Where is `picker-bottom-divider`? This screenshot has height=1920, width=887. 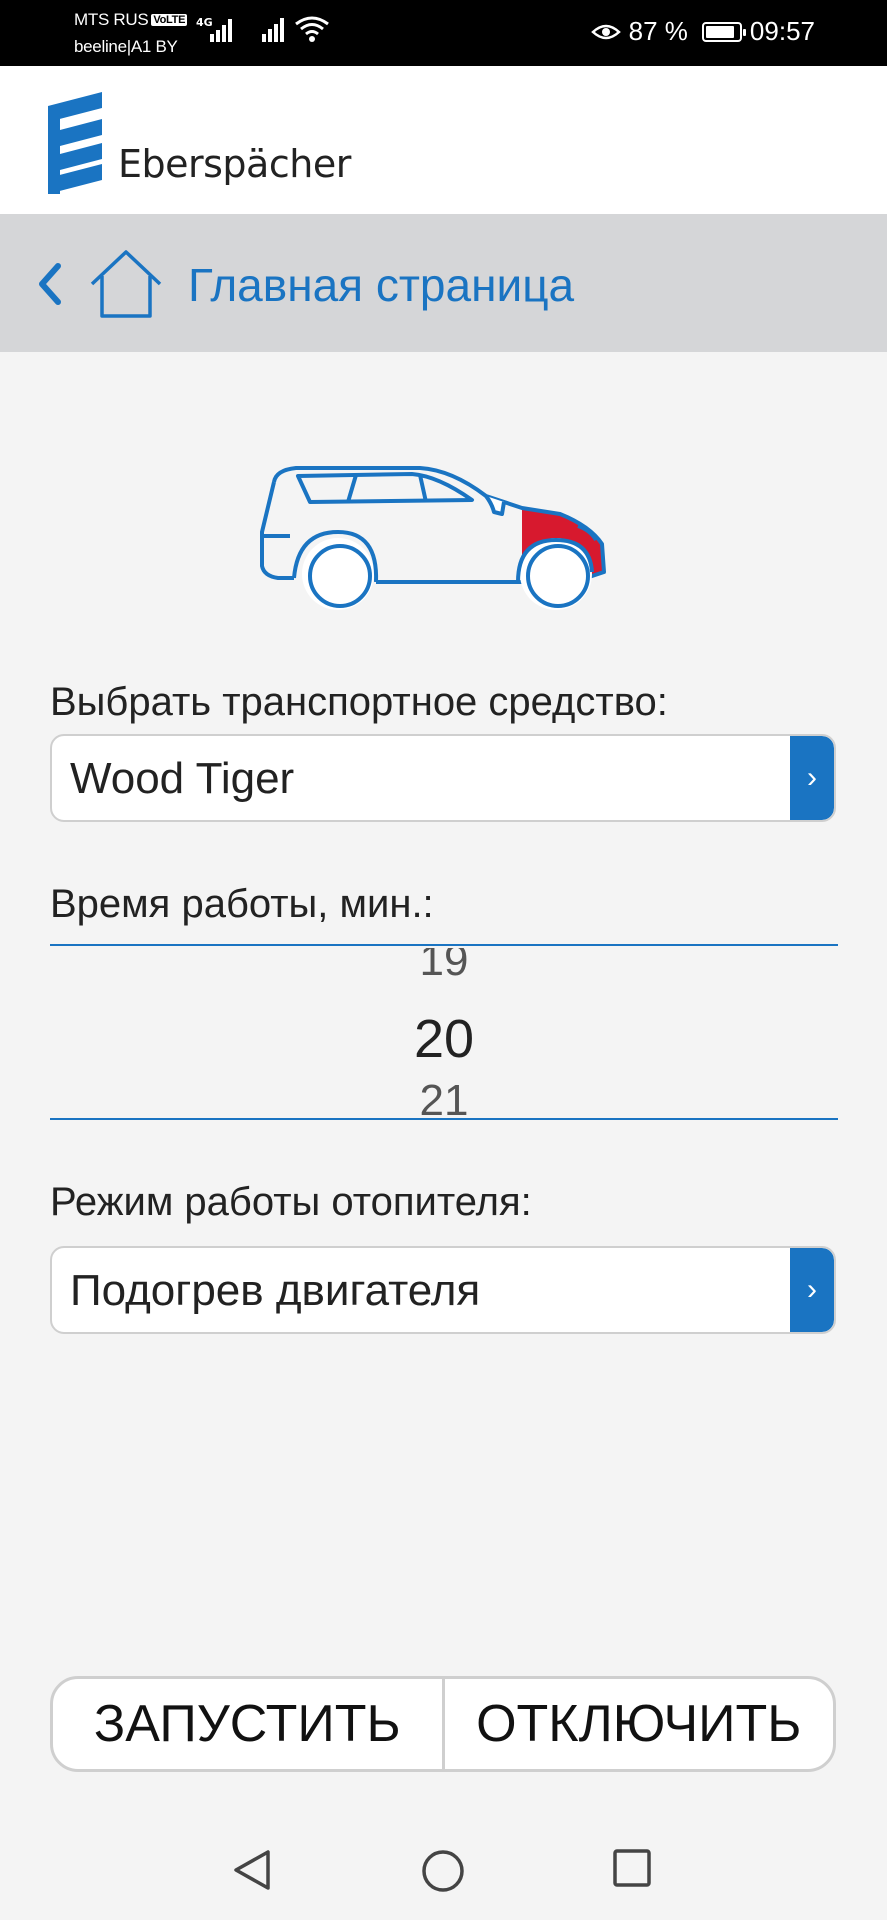 picker-bottom-divider is located at coordinates (444, 1119).